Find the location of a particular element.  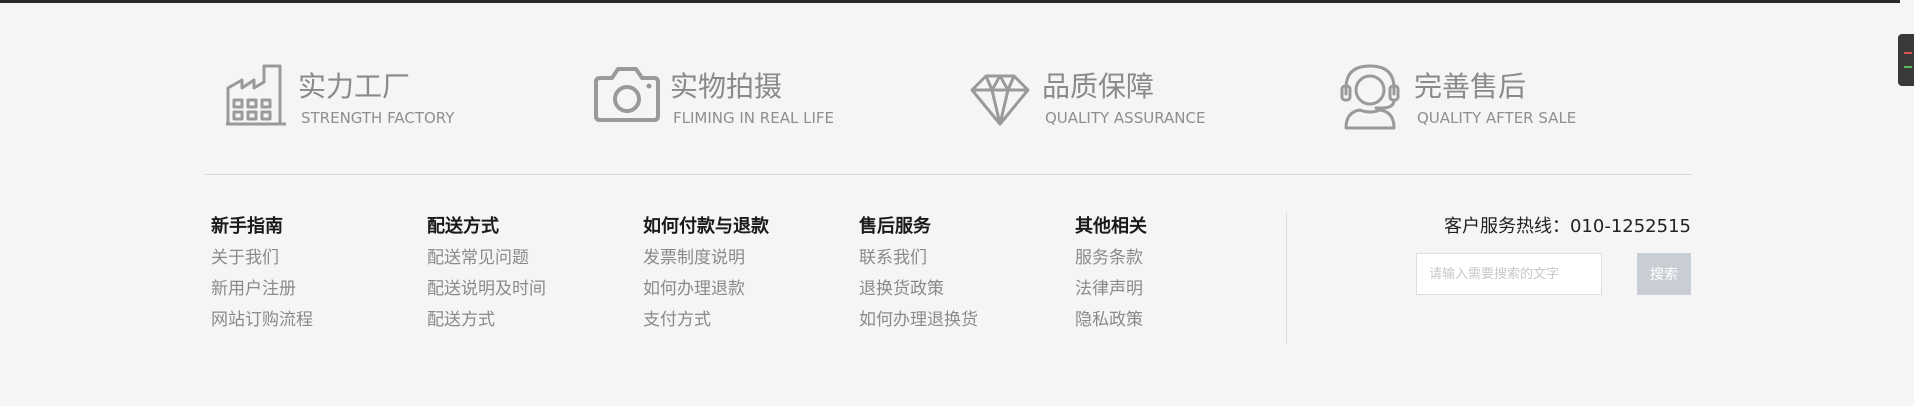

camera-icon is located at coordinates (627, 94).